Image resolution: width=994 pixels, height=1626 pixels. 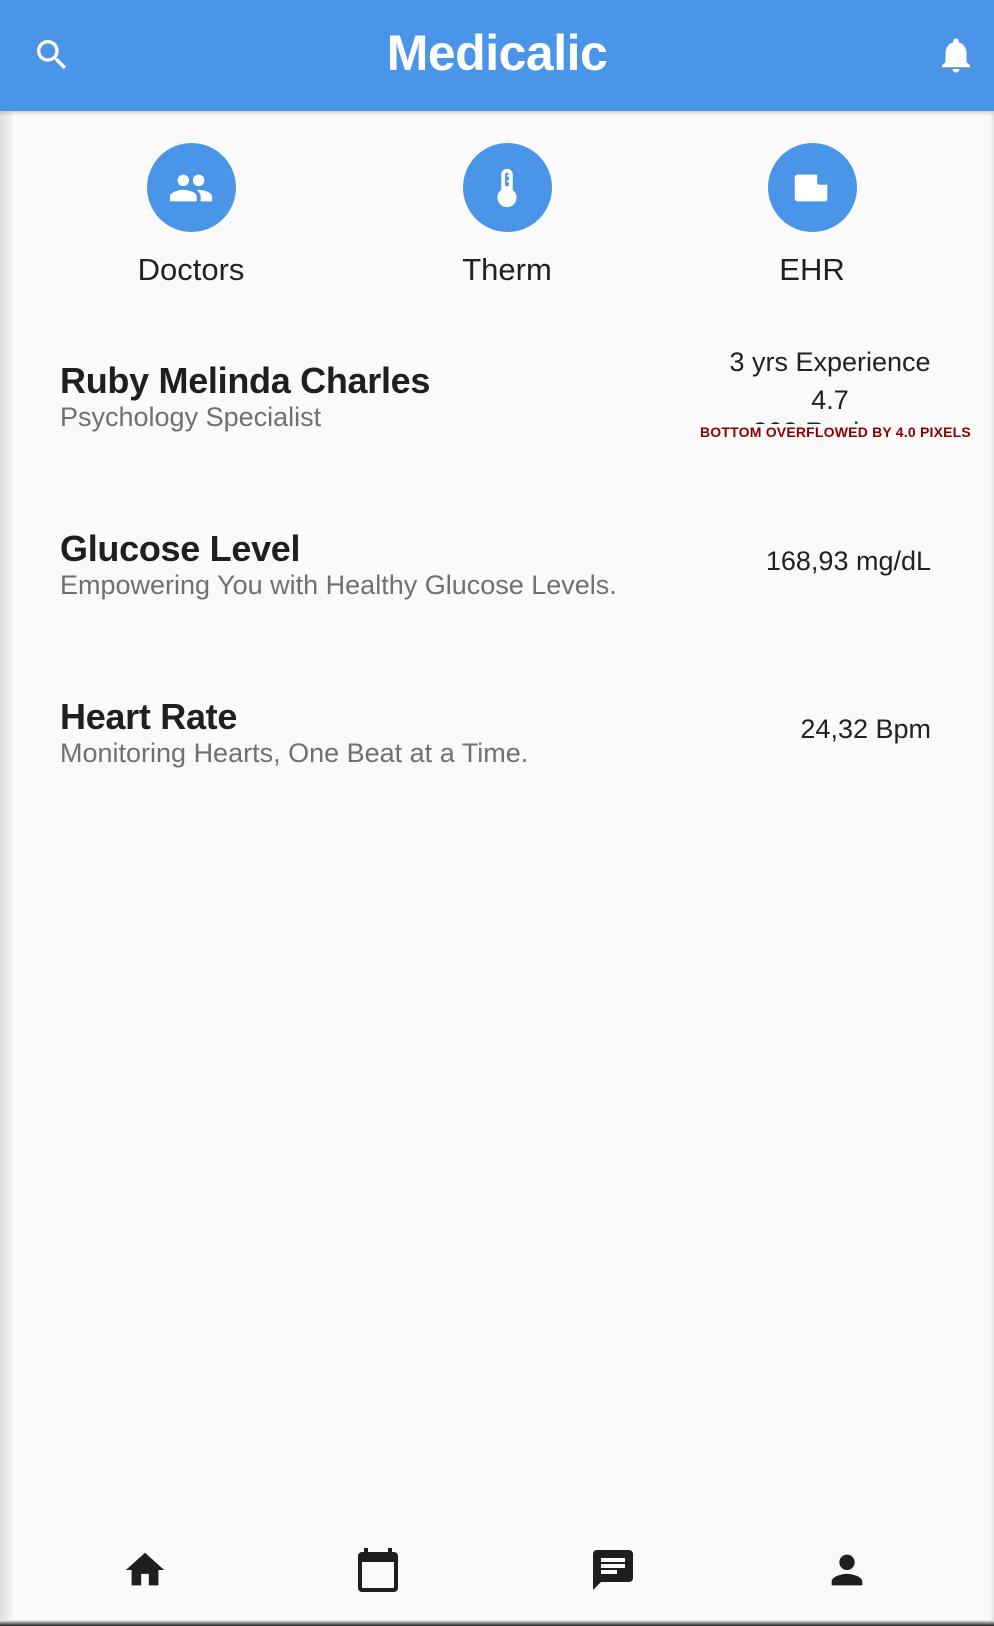 I want to click on bottom-navigation, so click(x=497, y=1575).